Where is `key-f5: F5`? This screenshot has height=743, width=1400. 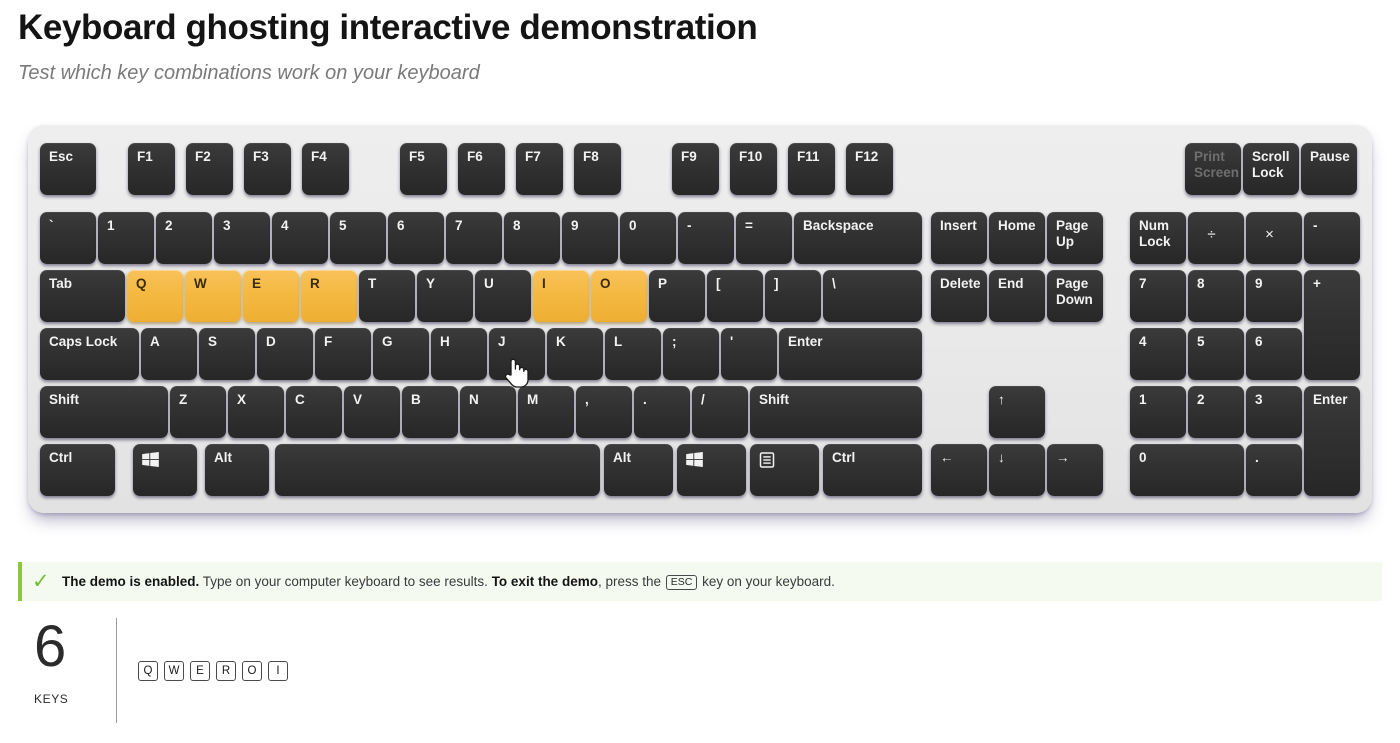 key-f5: F5 is located at coordinates (423, 169).